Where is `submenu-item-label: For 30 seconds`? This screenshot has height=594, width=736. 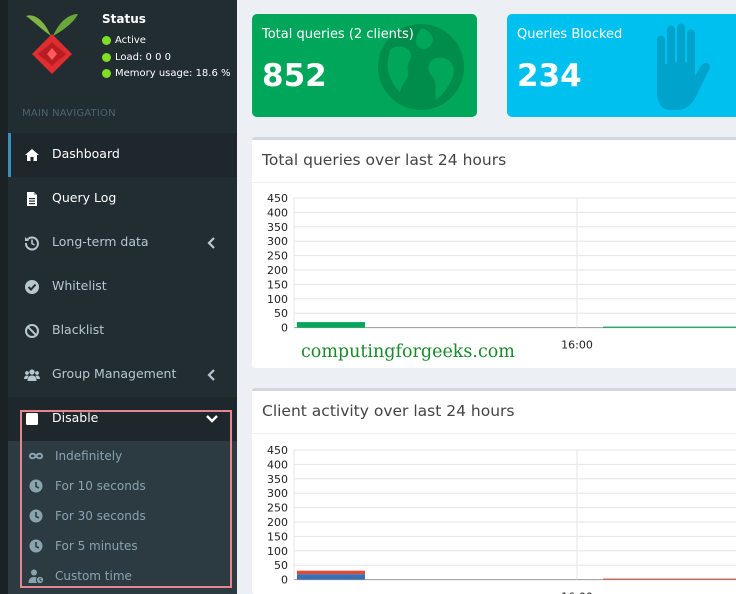
submenu-item-label: For 30 seconds is located at coordinates (100, 516).